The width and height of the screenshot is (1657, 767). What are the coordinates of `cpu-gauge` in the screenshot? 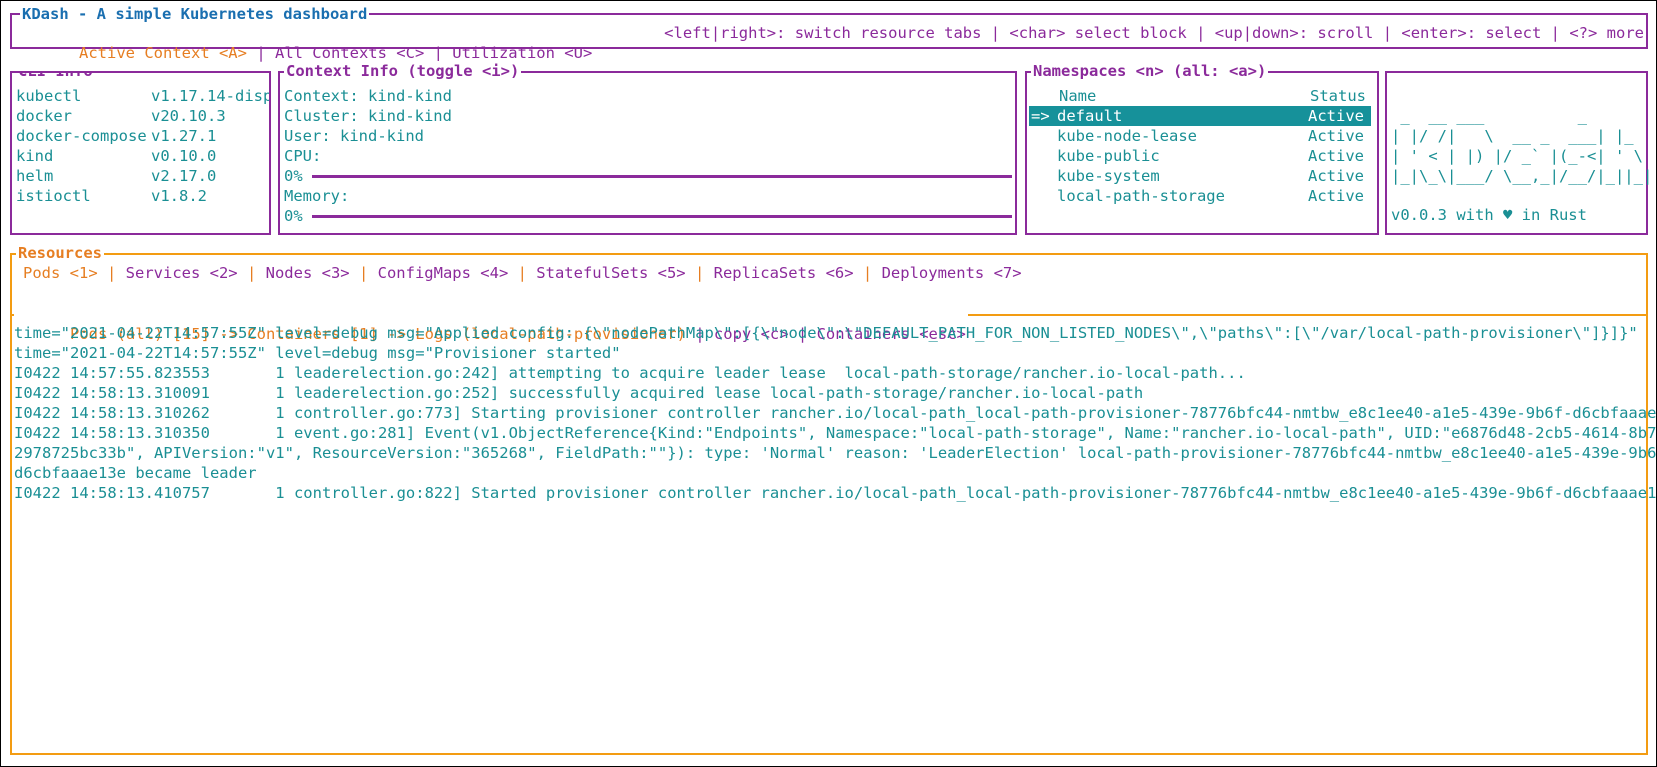 It's located at (662, 176).